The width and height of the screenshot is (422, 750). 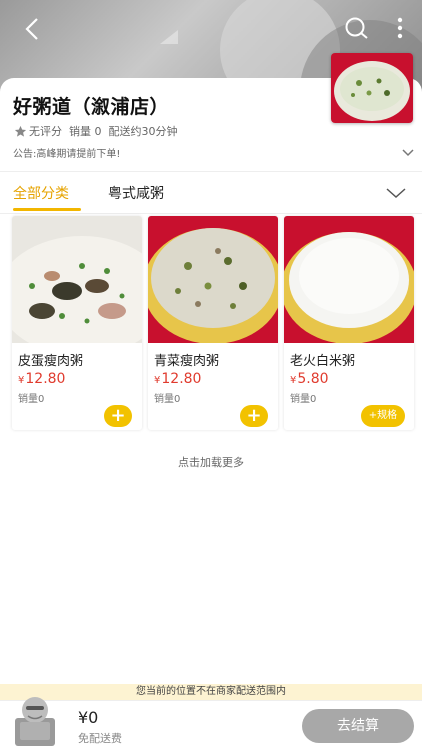 What do you see at coordinates (33, 29) in the screenshot?
I see `back-icon` at bounding box center [33, 29].